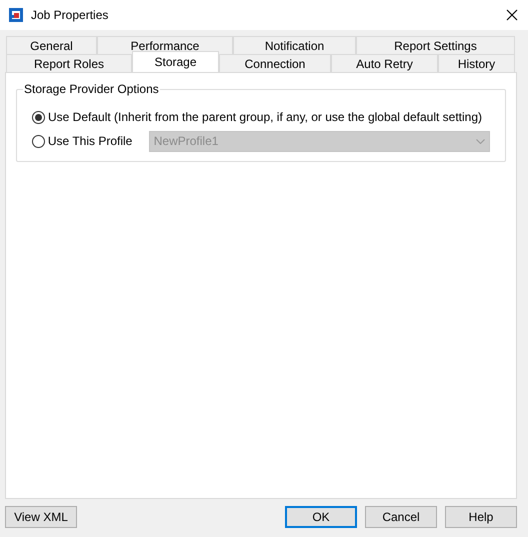  What do you see at coordinates (16, 15) in the screenshot?
I see `app-logo-icon` at bounding box center [16, 15].